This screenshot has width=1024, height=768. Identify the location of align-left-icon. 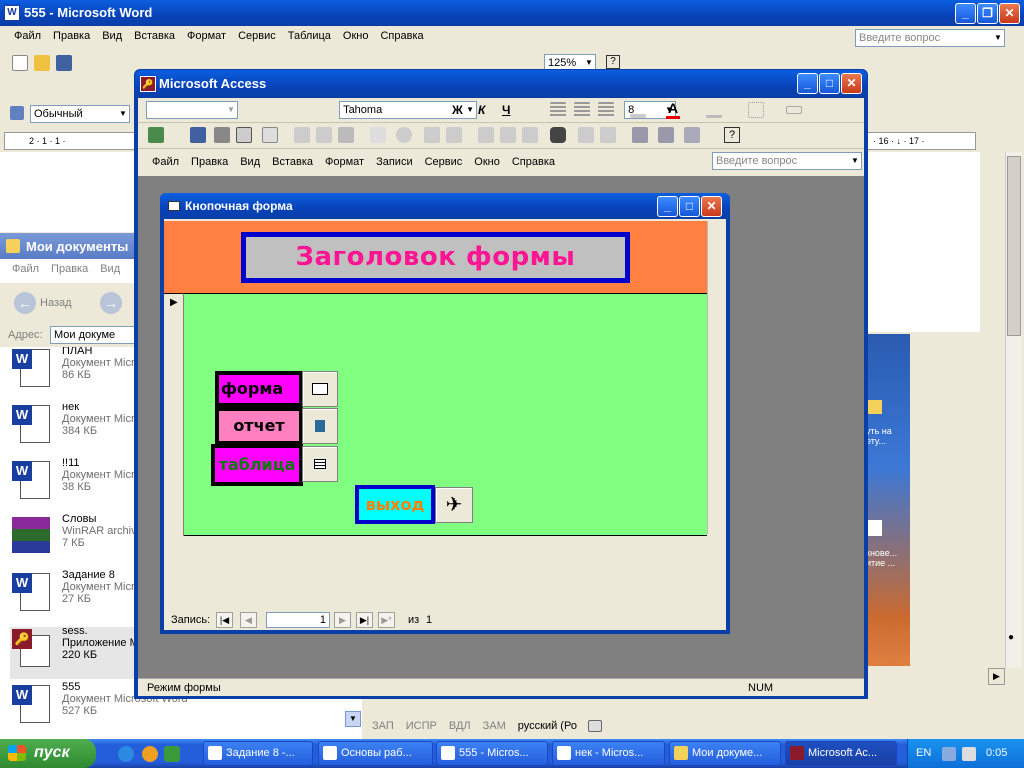
(558, 110).